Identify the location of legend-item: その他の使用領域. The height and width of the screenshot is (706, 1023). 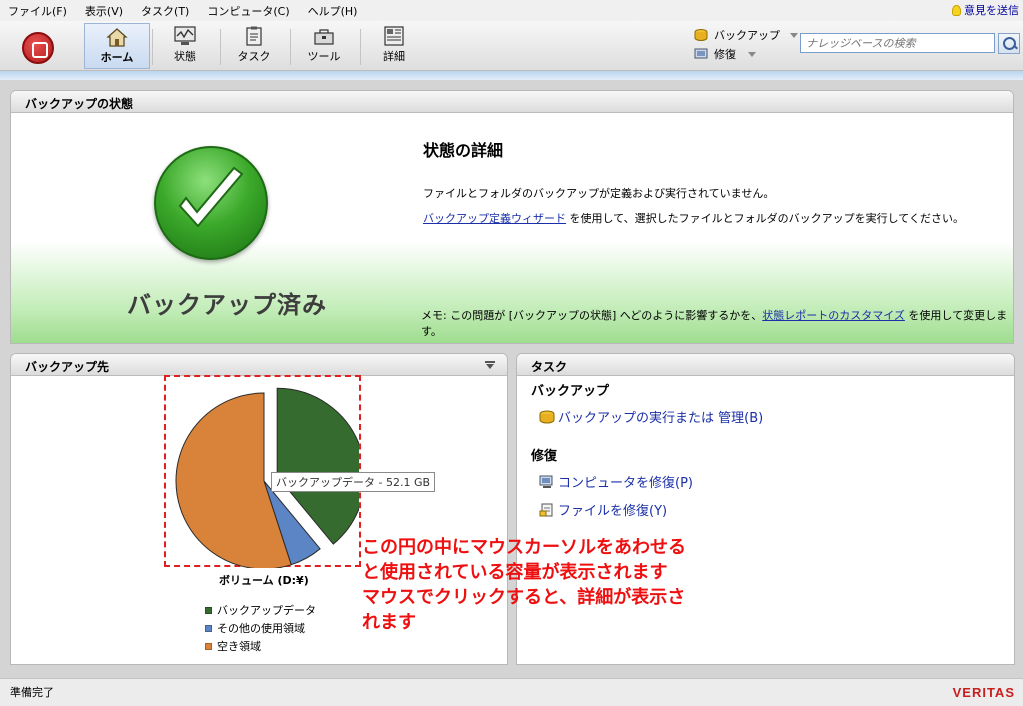
(260, 628).